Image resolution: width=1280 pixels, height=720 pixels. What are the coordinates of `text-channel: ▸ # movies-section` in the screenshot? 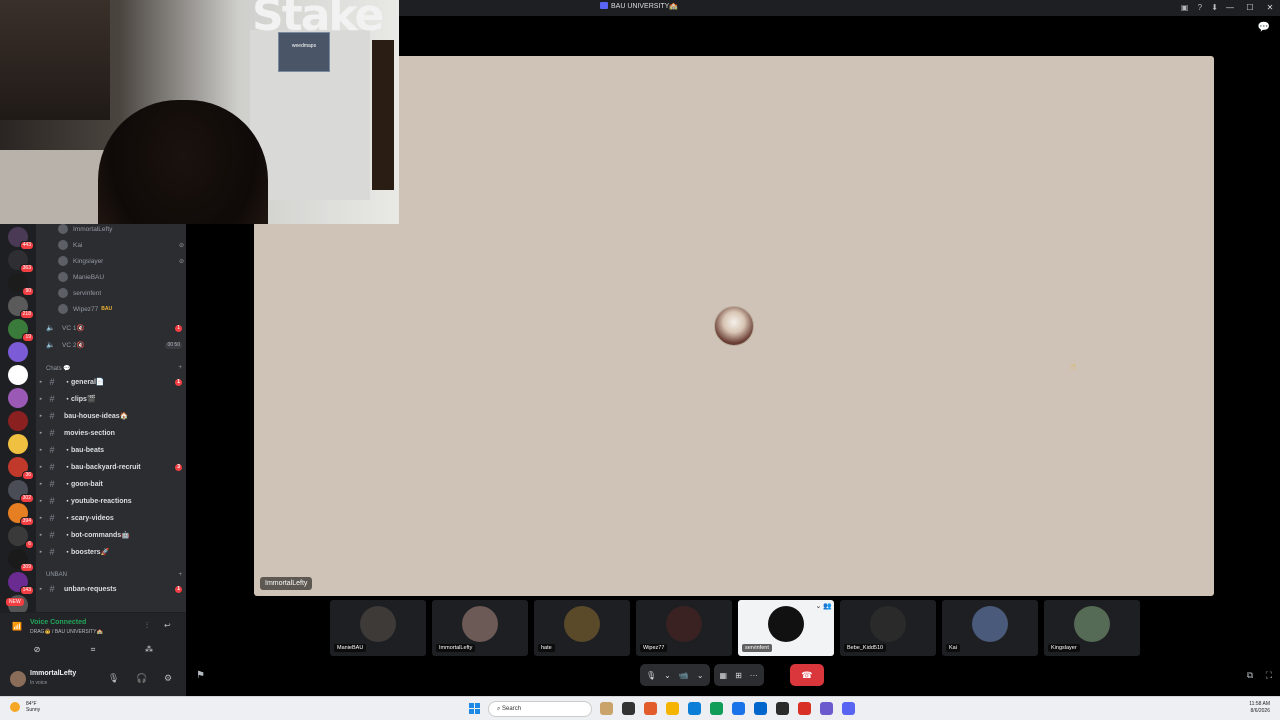 It's located at (109, 433).